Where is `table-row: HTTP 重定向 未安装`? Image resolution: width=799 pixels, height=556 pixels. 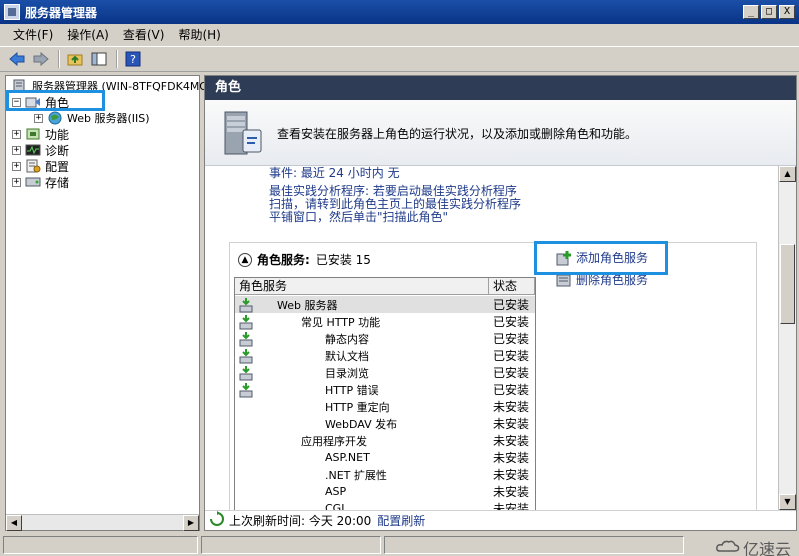 table-row: HTTP 重定向 未安装 is located at coordinates (385, 406).